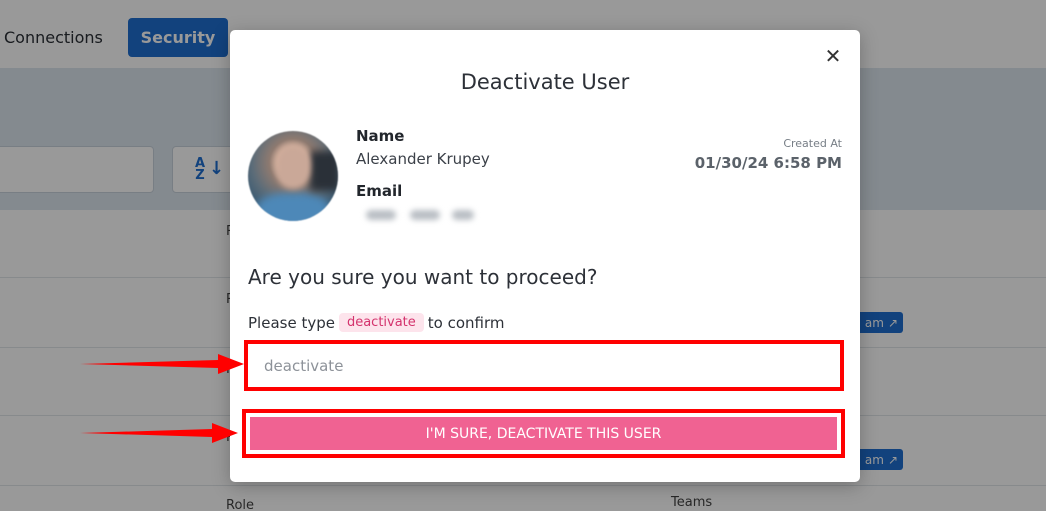 This screenshot has height=511, width=1046. I want to click on created-at-label: Created At, so click(812, 143).